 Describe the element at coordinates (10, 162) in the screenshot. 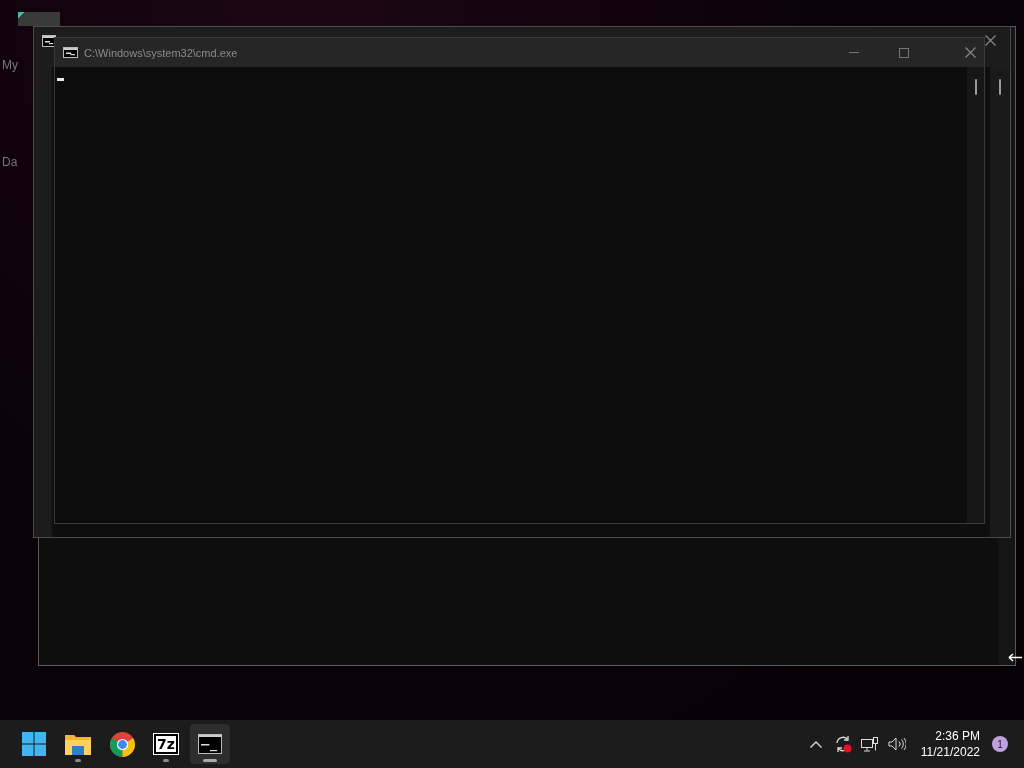

I see `desktop-icon-label: Da` at that location.